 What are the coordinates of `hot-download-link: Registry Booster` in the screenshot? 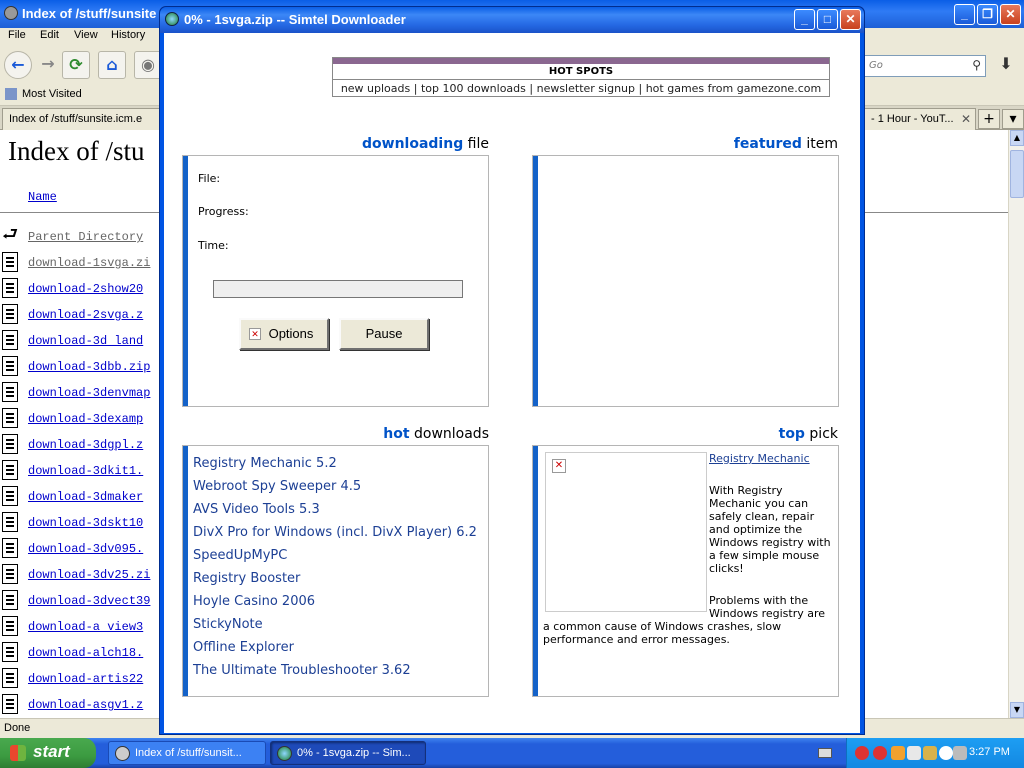 It's located at (246, 578).